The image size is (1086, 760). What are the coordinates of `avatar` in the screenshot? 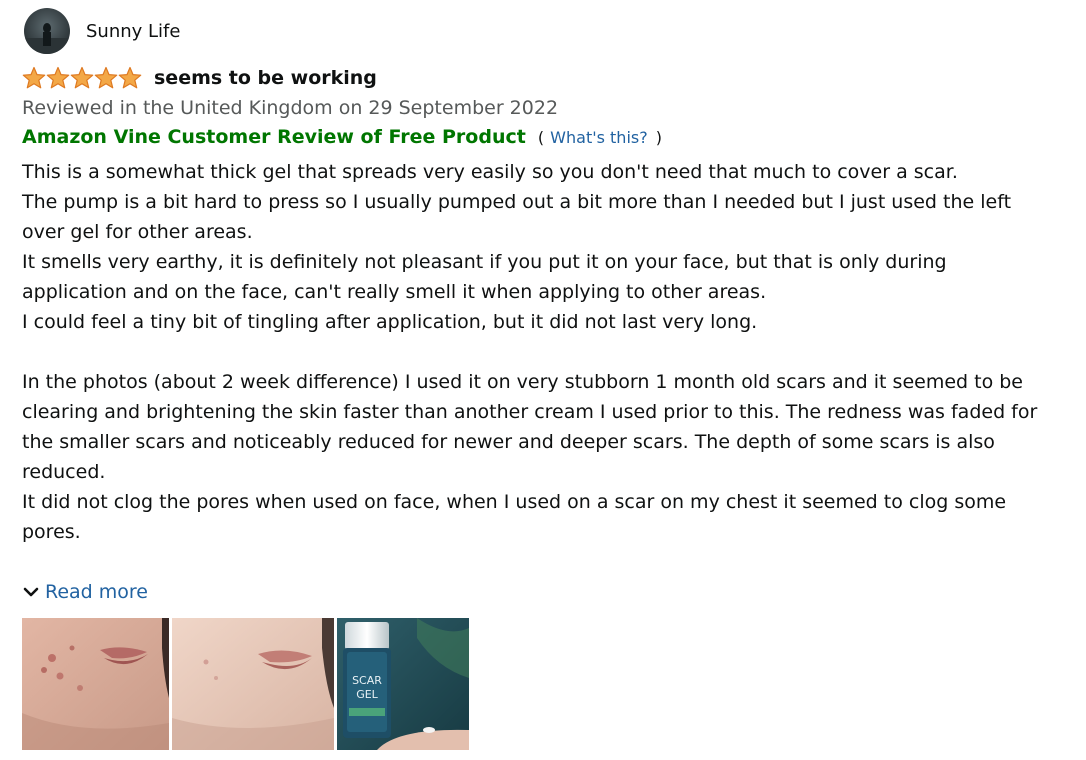 It's located at (47, 31).